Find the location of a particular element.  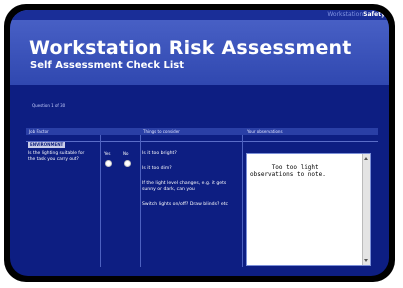

brand-logo-part2: Safety is located at coordinates (374, 14).